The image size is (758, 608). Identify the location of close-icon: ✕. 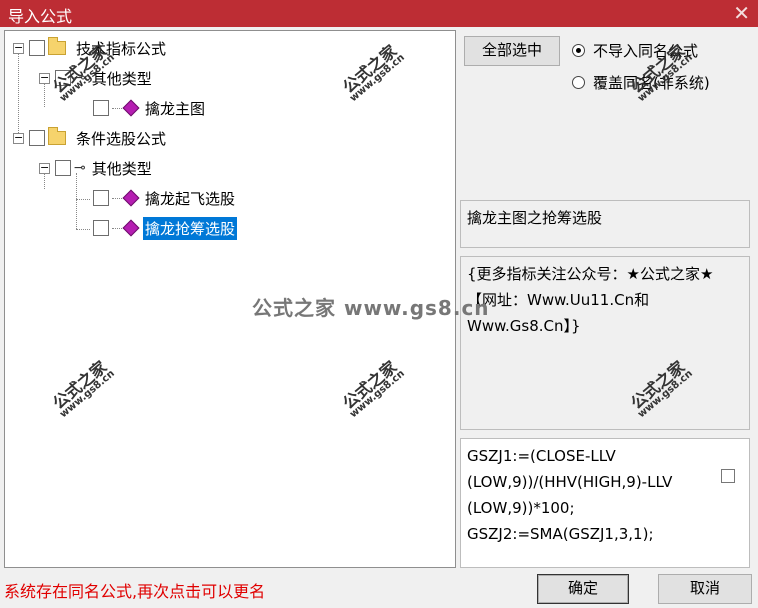
(741, 13).